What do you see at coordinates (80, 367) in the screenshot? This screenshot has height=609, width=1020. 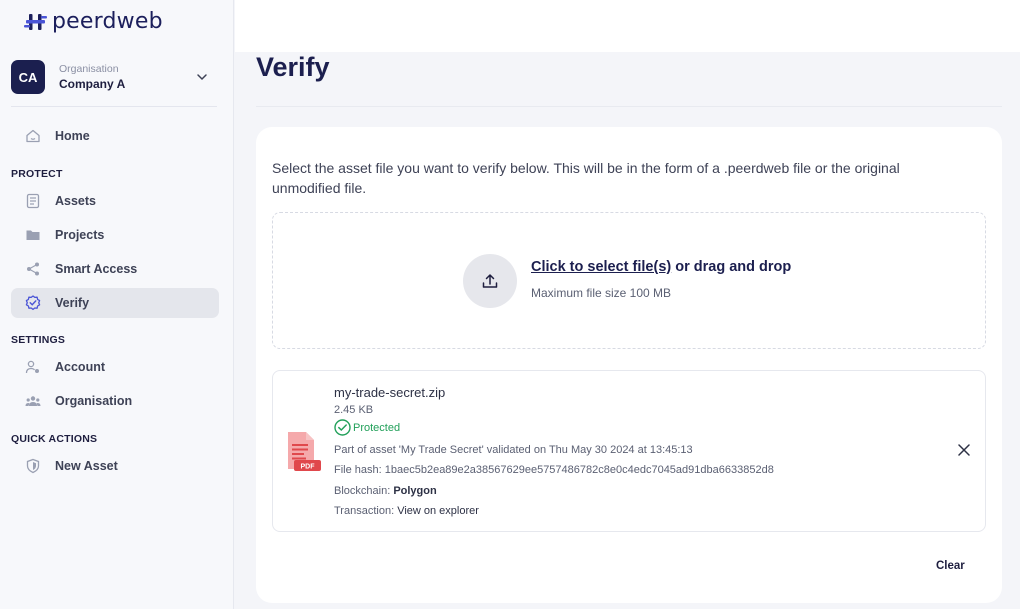 I see `nav-label: Account` at bounding box center [80, 367].